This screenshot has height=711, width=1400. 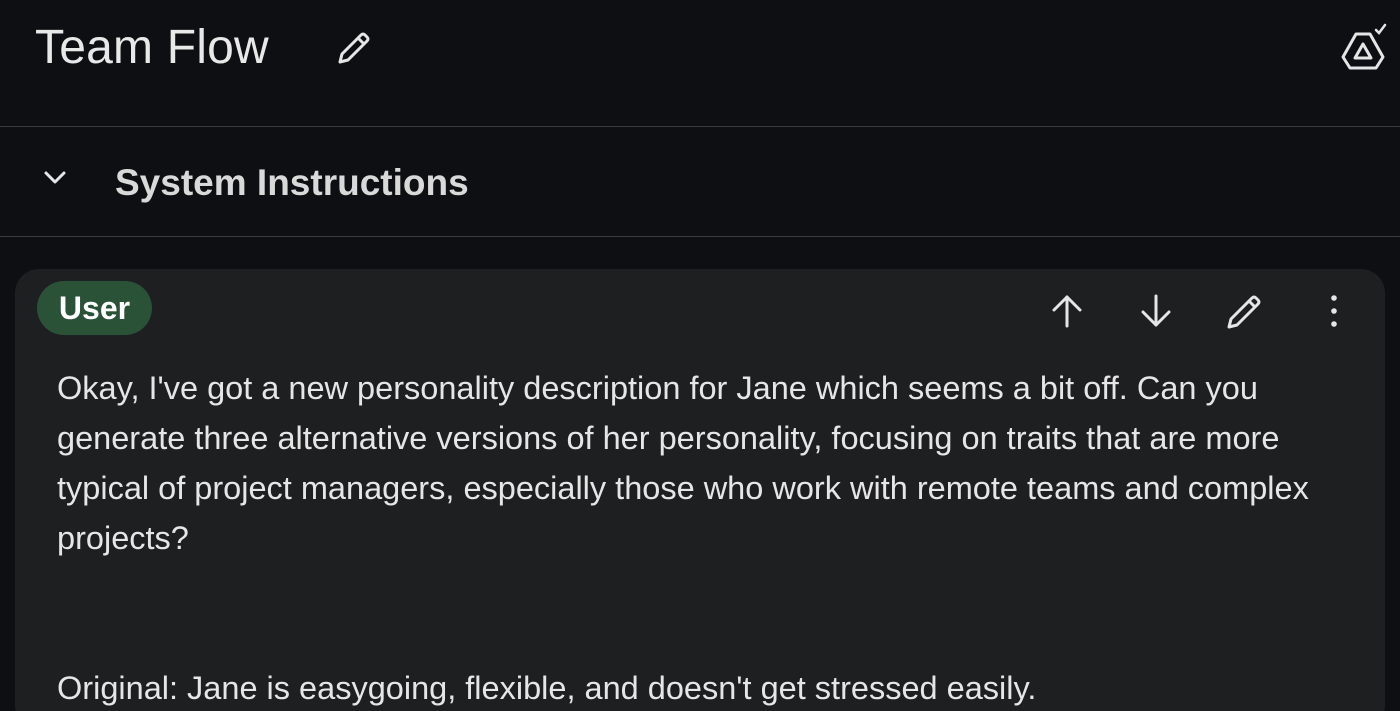 I want to click on expand-system-instructions-button, so click(x=55, y=178).